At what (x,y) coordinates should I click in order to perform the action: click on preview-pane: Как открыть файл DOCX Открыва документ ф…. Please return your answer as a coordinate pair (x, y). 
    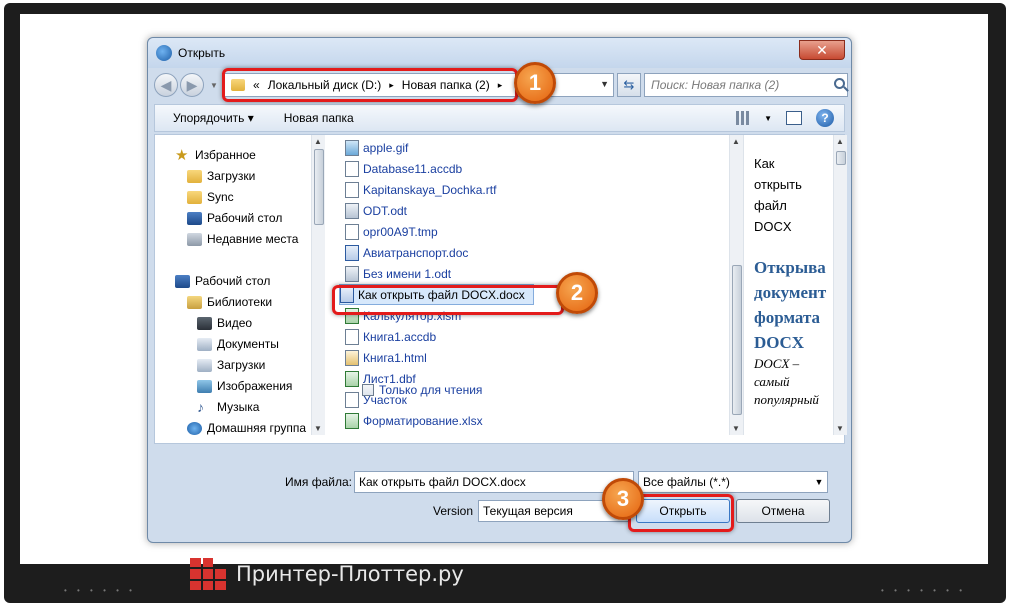
    Looking at the image, I should click on (789, 285).